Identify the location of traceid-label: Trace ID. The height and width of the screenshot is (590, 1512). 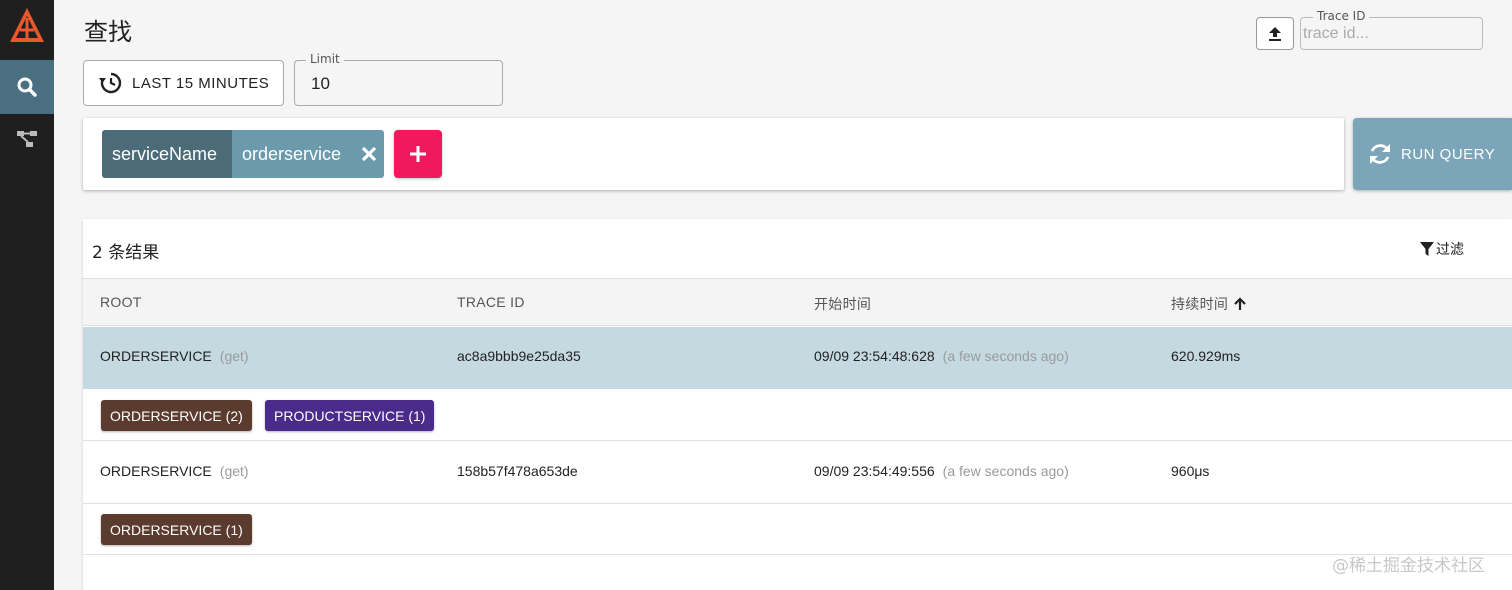
(1341, 16).